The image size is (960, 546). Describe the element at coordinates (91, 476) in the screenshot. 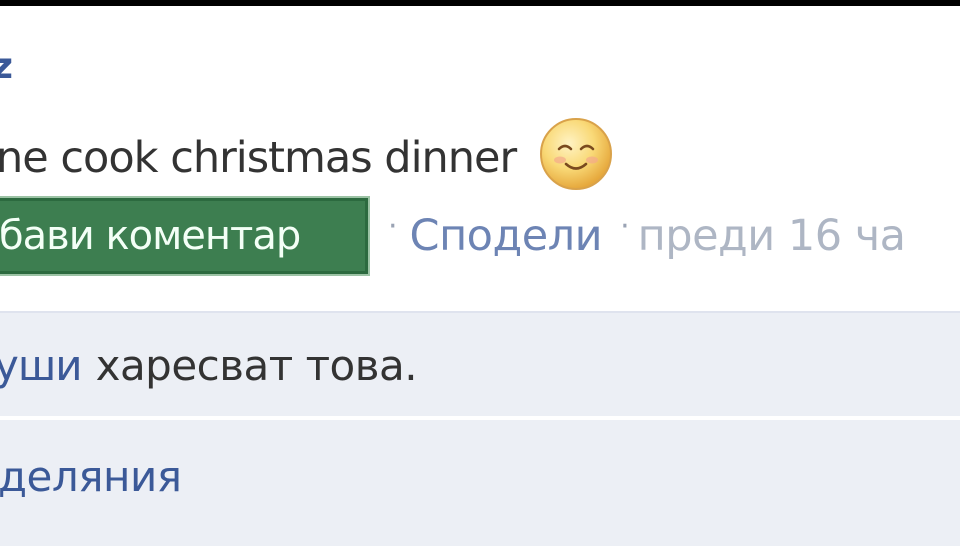

I see `shares-link: деляния` at that location.